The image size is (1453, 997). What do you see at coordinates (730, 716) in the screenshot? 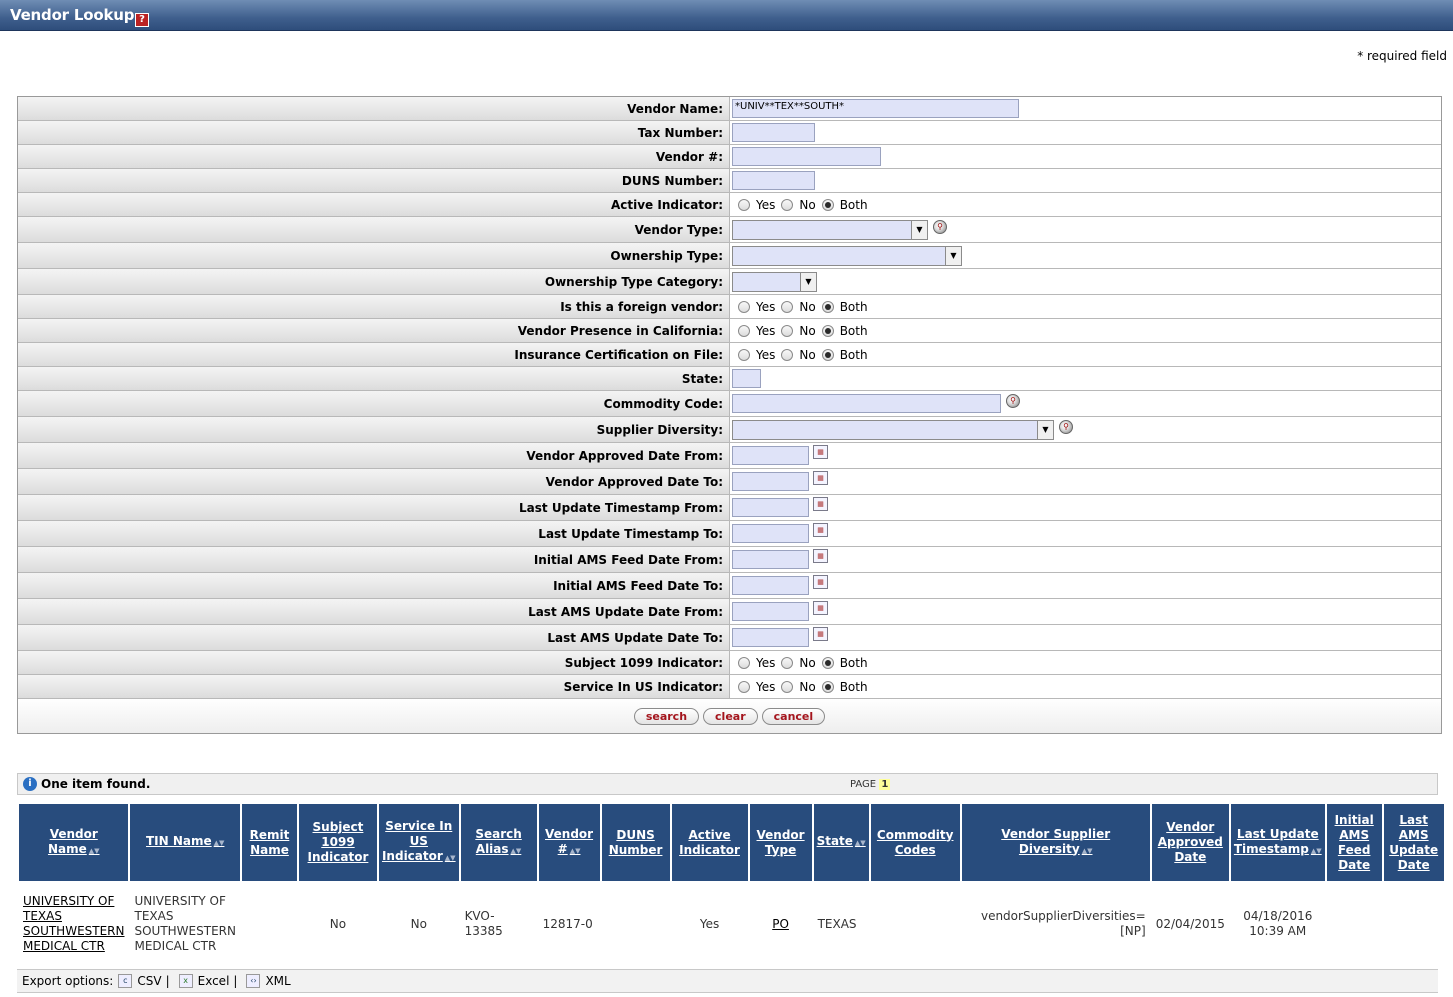
I see `clear-button: clear` at bounding box center [730, 716].